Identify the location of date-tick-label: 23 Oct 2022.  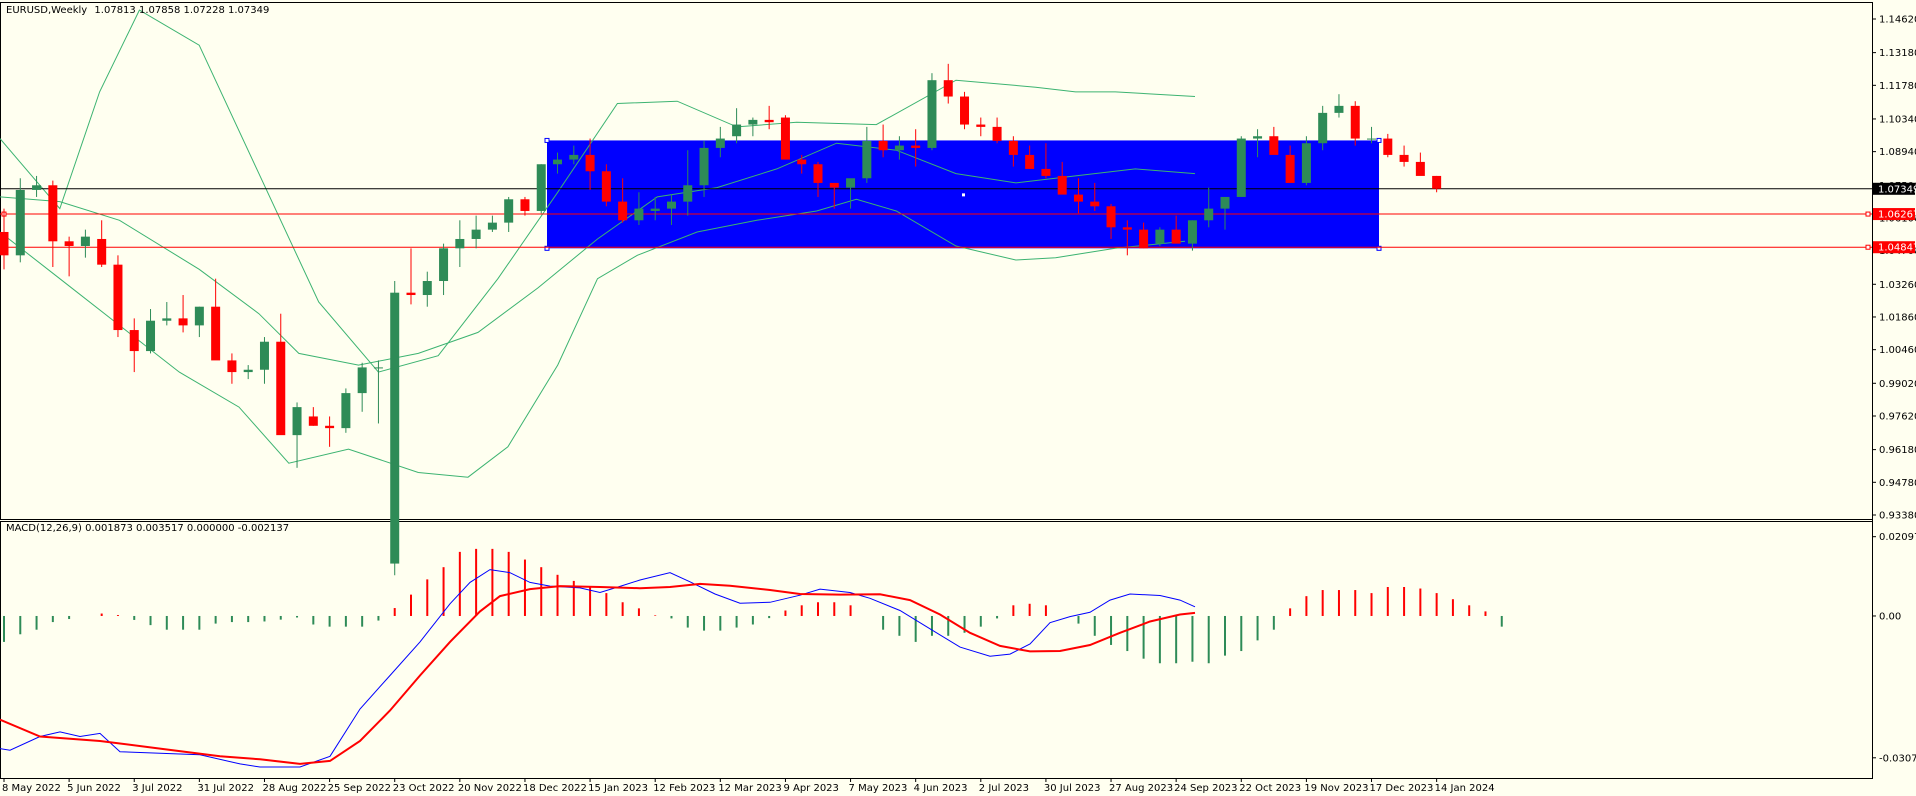
(424, 788).